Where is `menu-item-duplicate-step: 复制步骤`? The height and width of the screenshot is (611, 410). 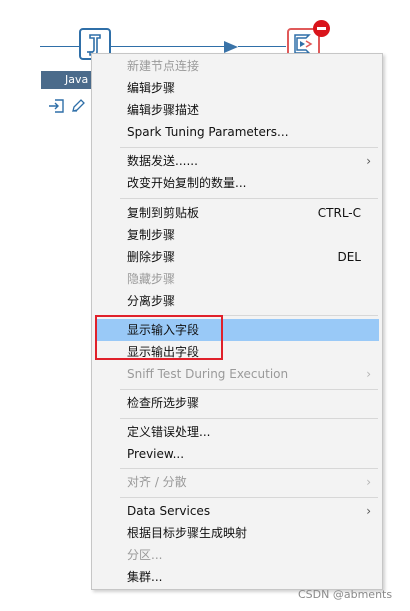
menu-item-duplicate-step: 复制步骤 is located at coordinates (237, 235).